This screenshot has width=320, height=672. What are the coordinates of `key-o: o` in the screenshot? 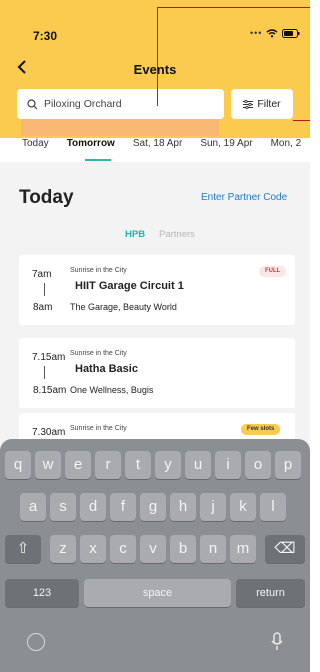 It's located at (258, 465).